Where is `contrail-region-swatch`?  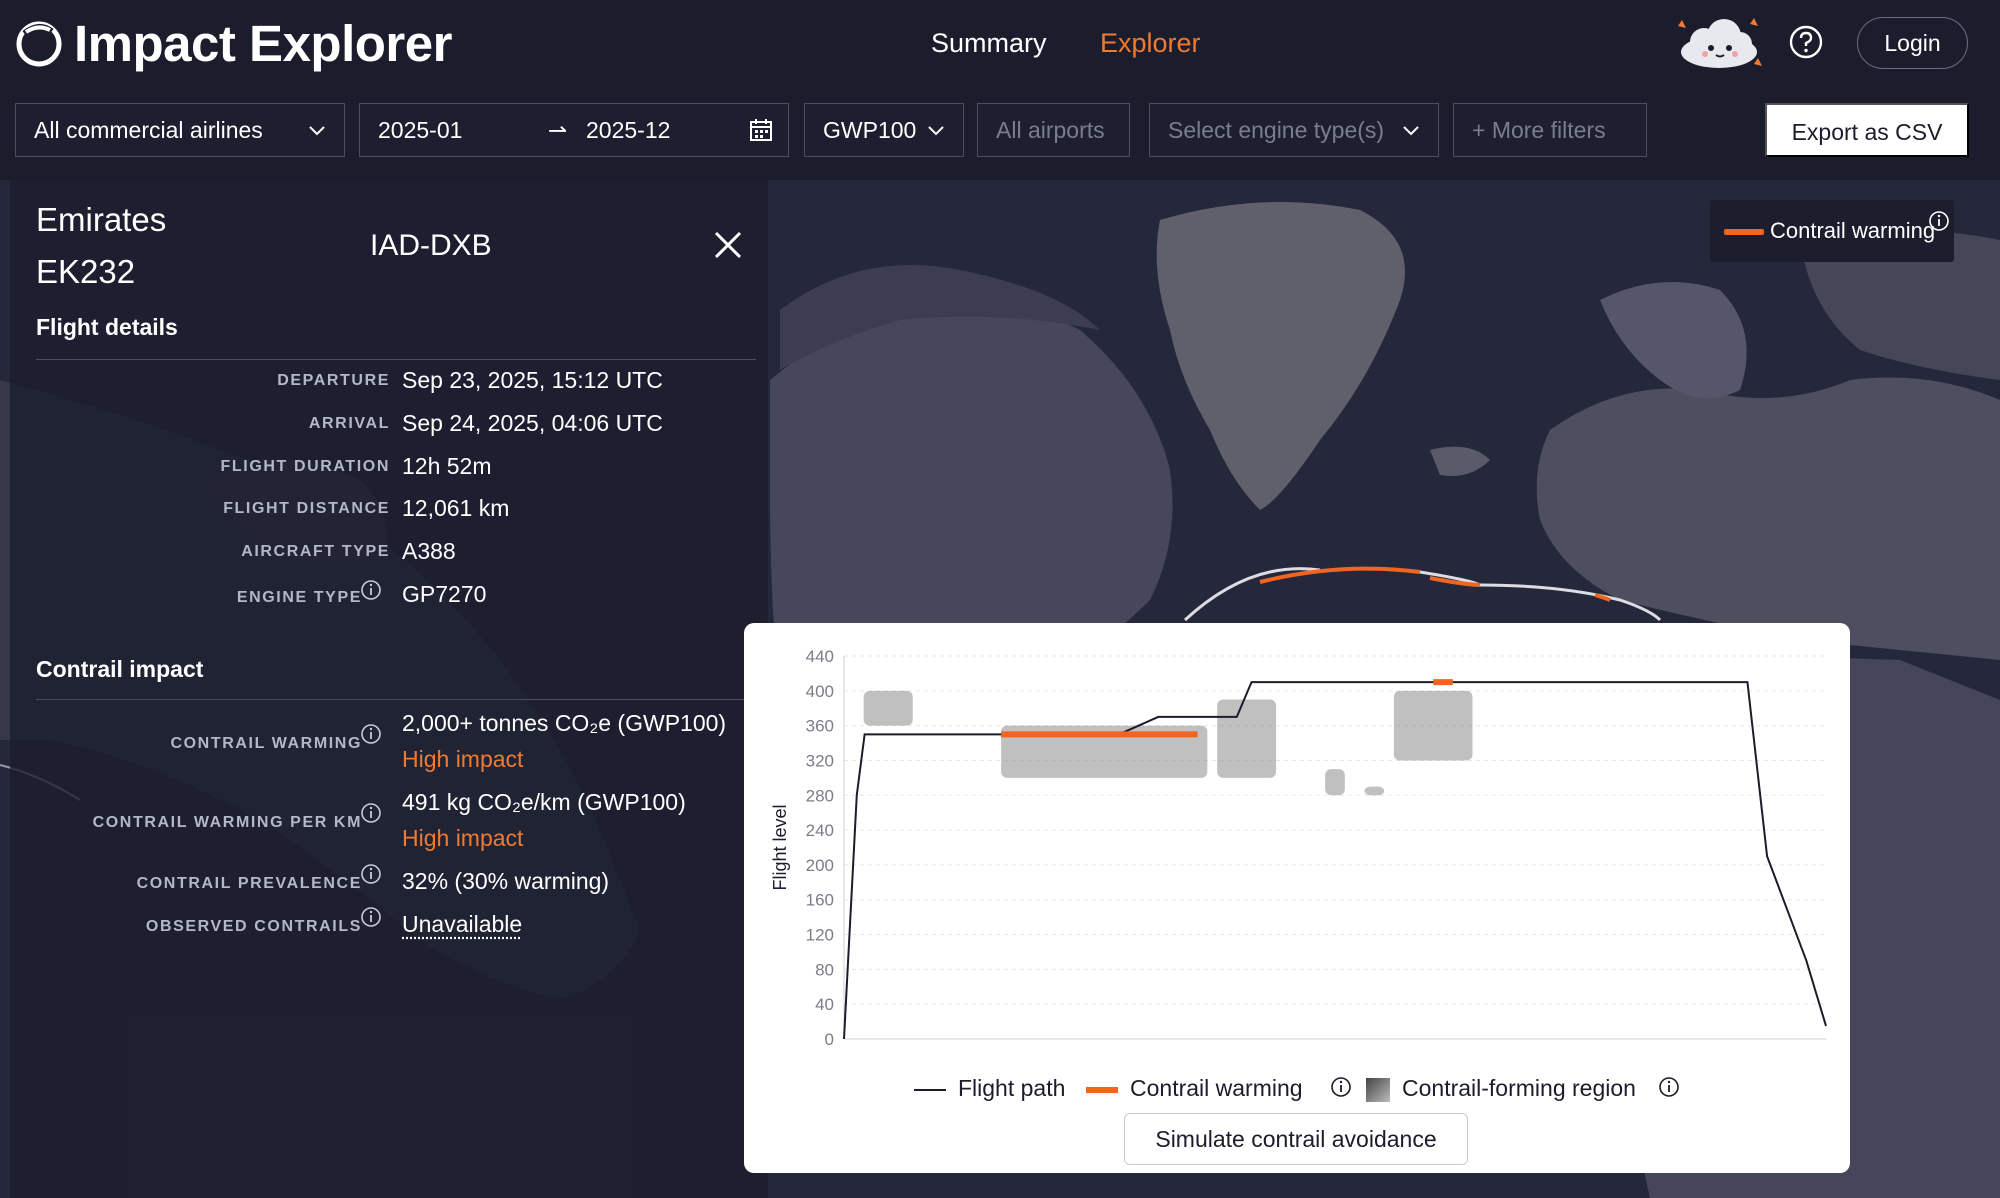
contrail-region-swatch is located at coordinates (1378, 1089).